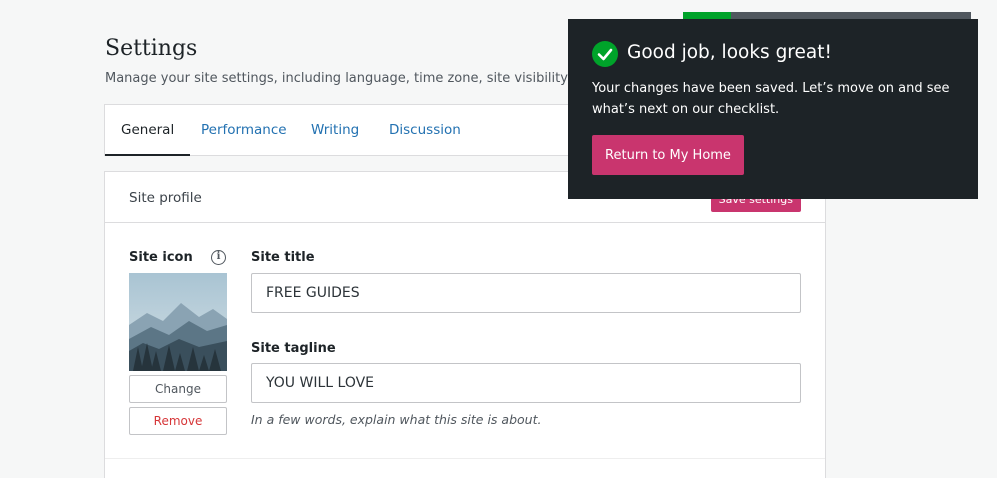 This screenshot has width=997, height=478. I want to click on site-tagline-label: Site tagline, so click(293, 348).